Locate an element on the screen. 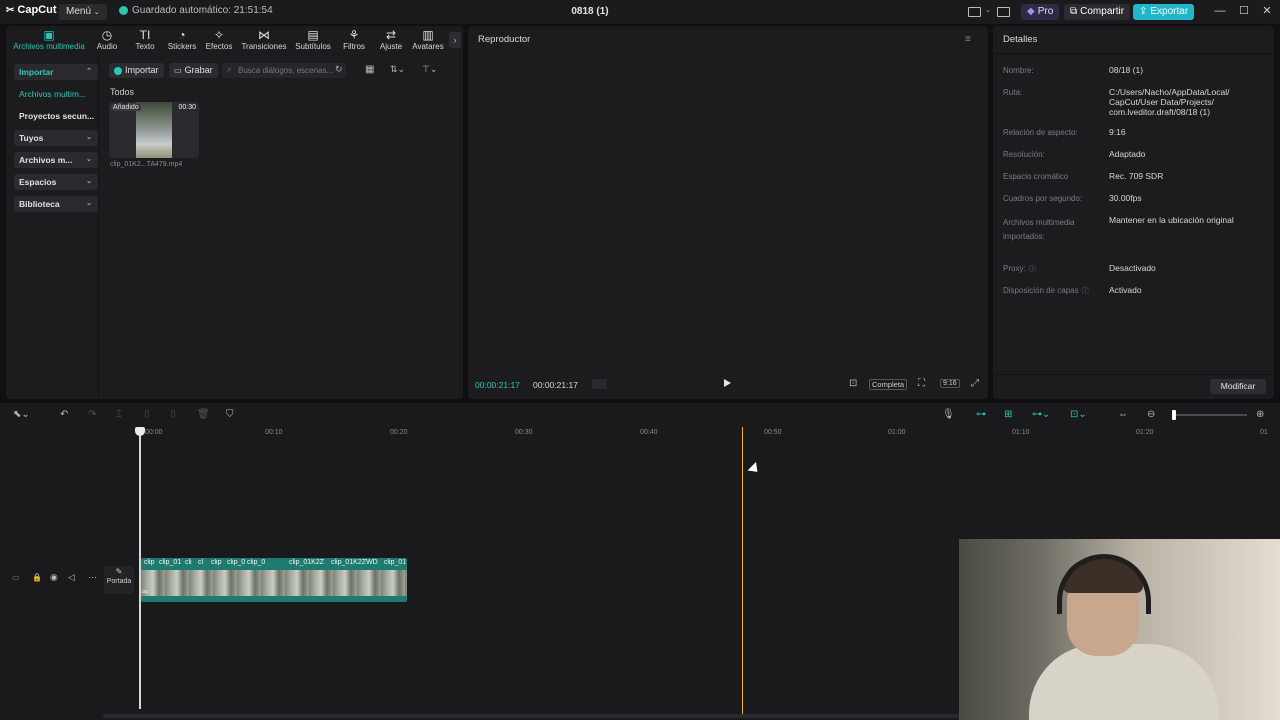 The width and height of the screenshot is (1280, 720). lock-icon: 🔒 is located at coordinates (37, 577).